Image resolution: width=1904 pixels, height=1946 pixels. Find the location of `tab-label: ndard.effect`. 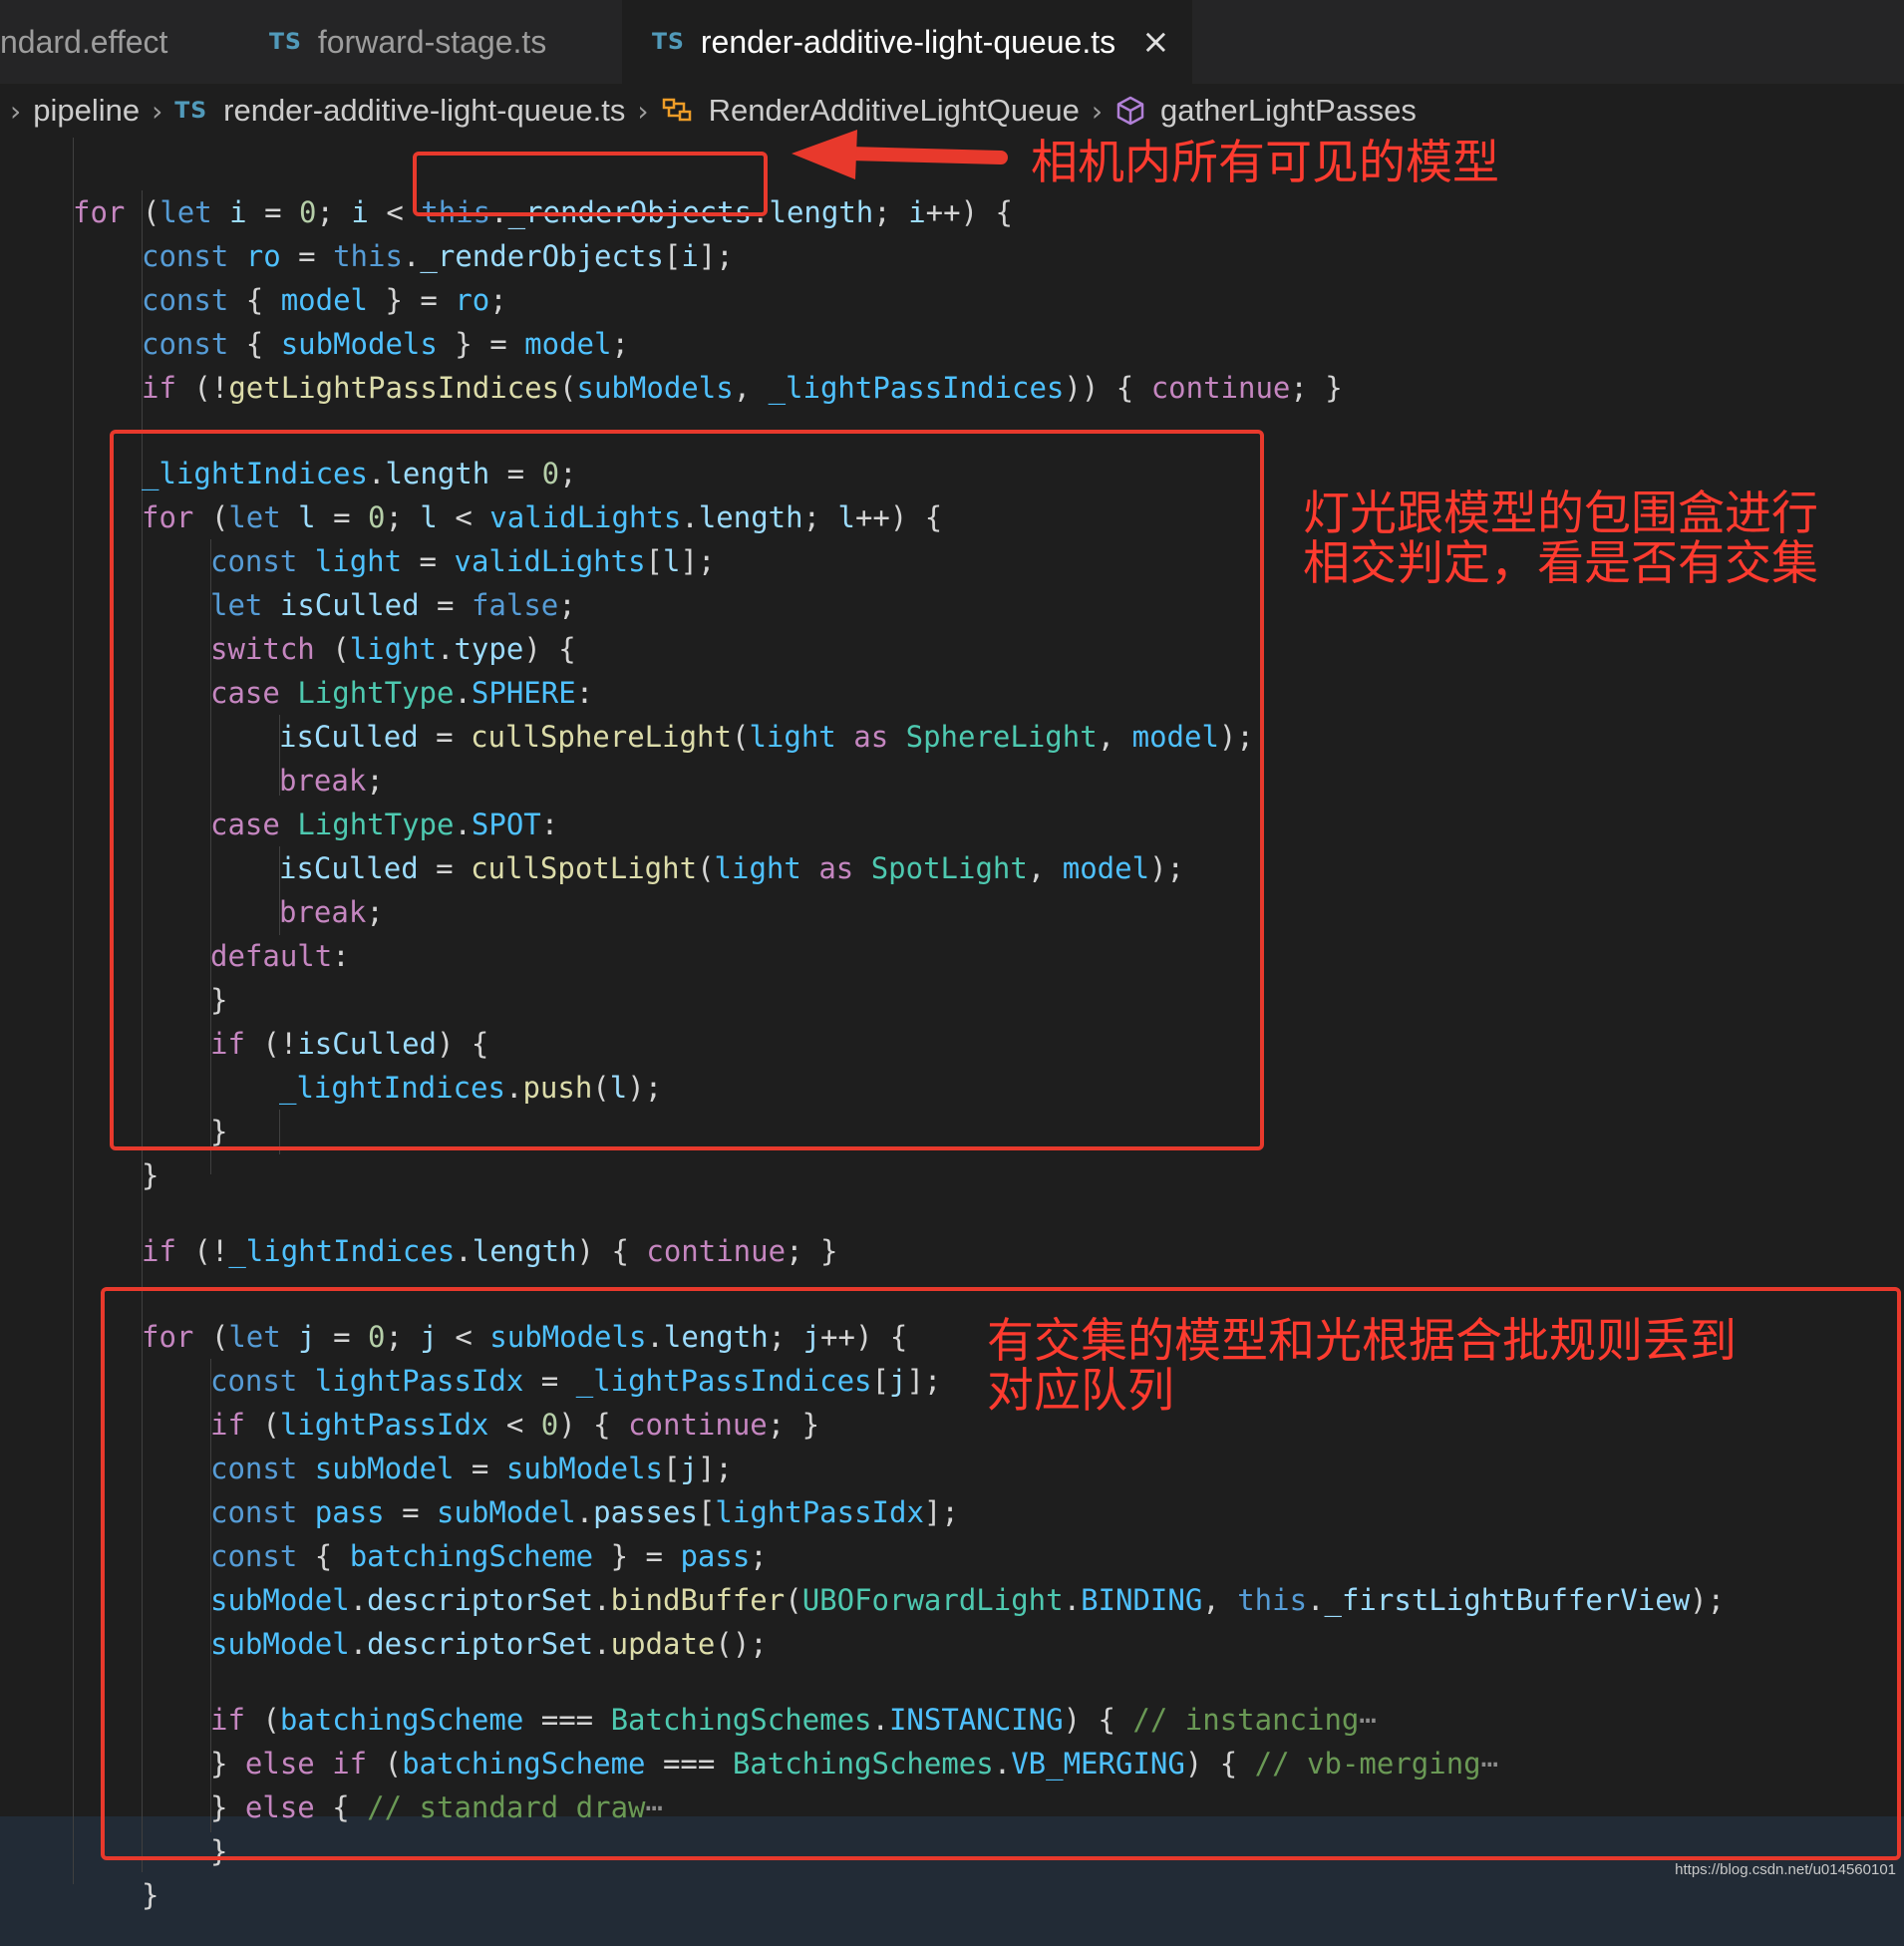

tab-label: ndard.effect is located at coordinates (84, 41).